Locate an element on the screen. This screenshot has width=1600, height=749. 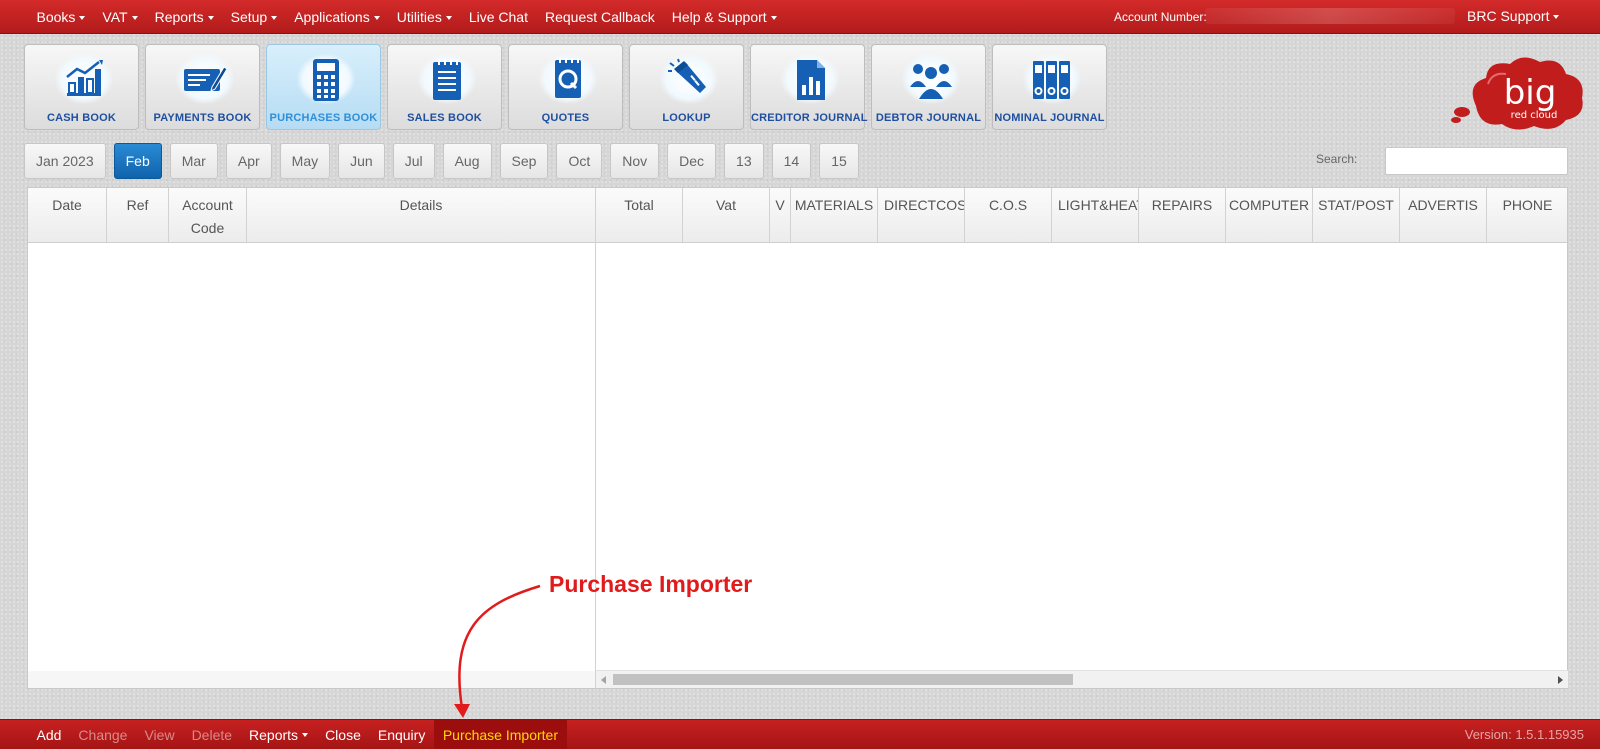
cheque-pen-icon is located at coordinates (206, 79).